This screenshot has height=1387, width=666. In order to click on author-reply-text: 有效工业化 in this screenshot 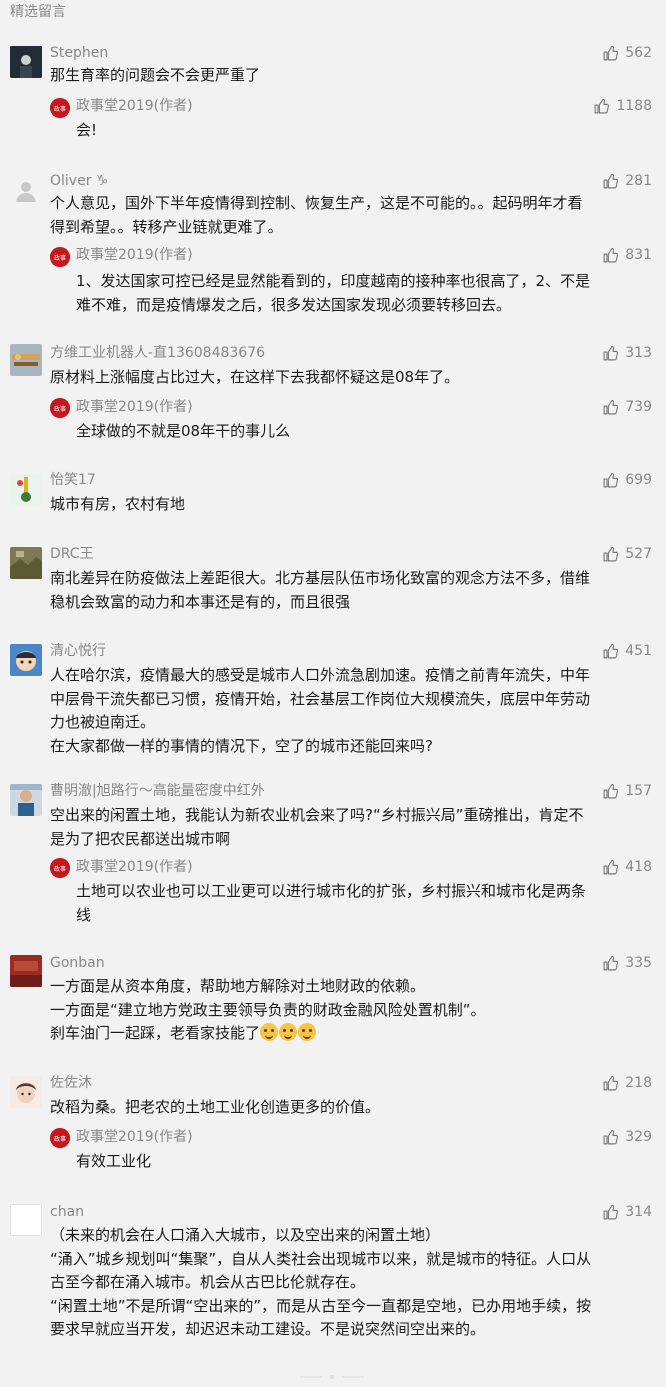, I will do `click(114, 1161)`.